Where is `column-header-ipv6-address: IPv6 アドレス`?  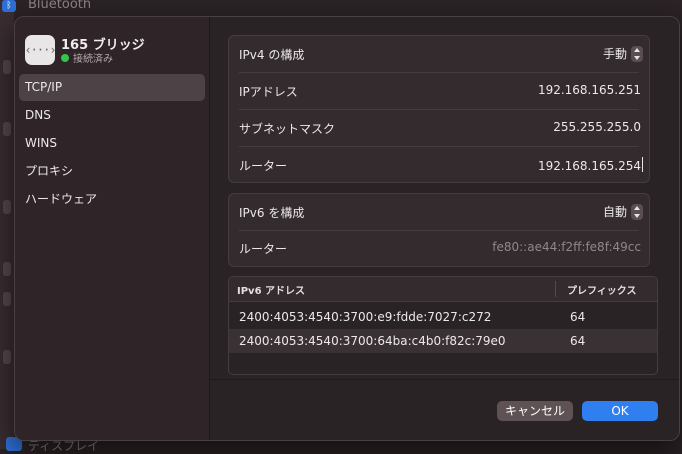
column-header-ipv6-address: IPv6 アドレス is located at coordinates (271, 289).